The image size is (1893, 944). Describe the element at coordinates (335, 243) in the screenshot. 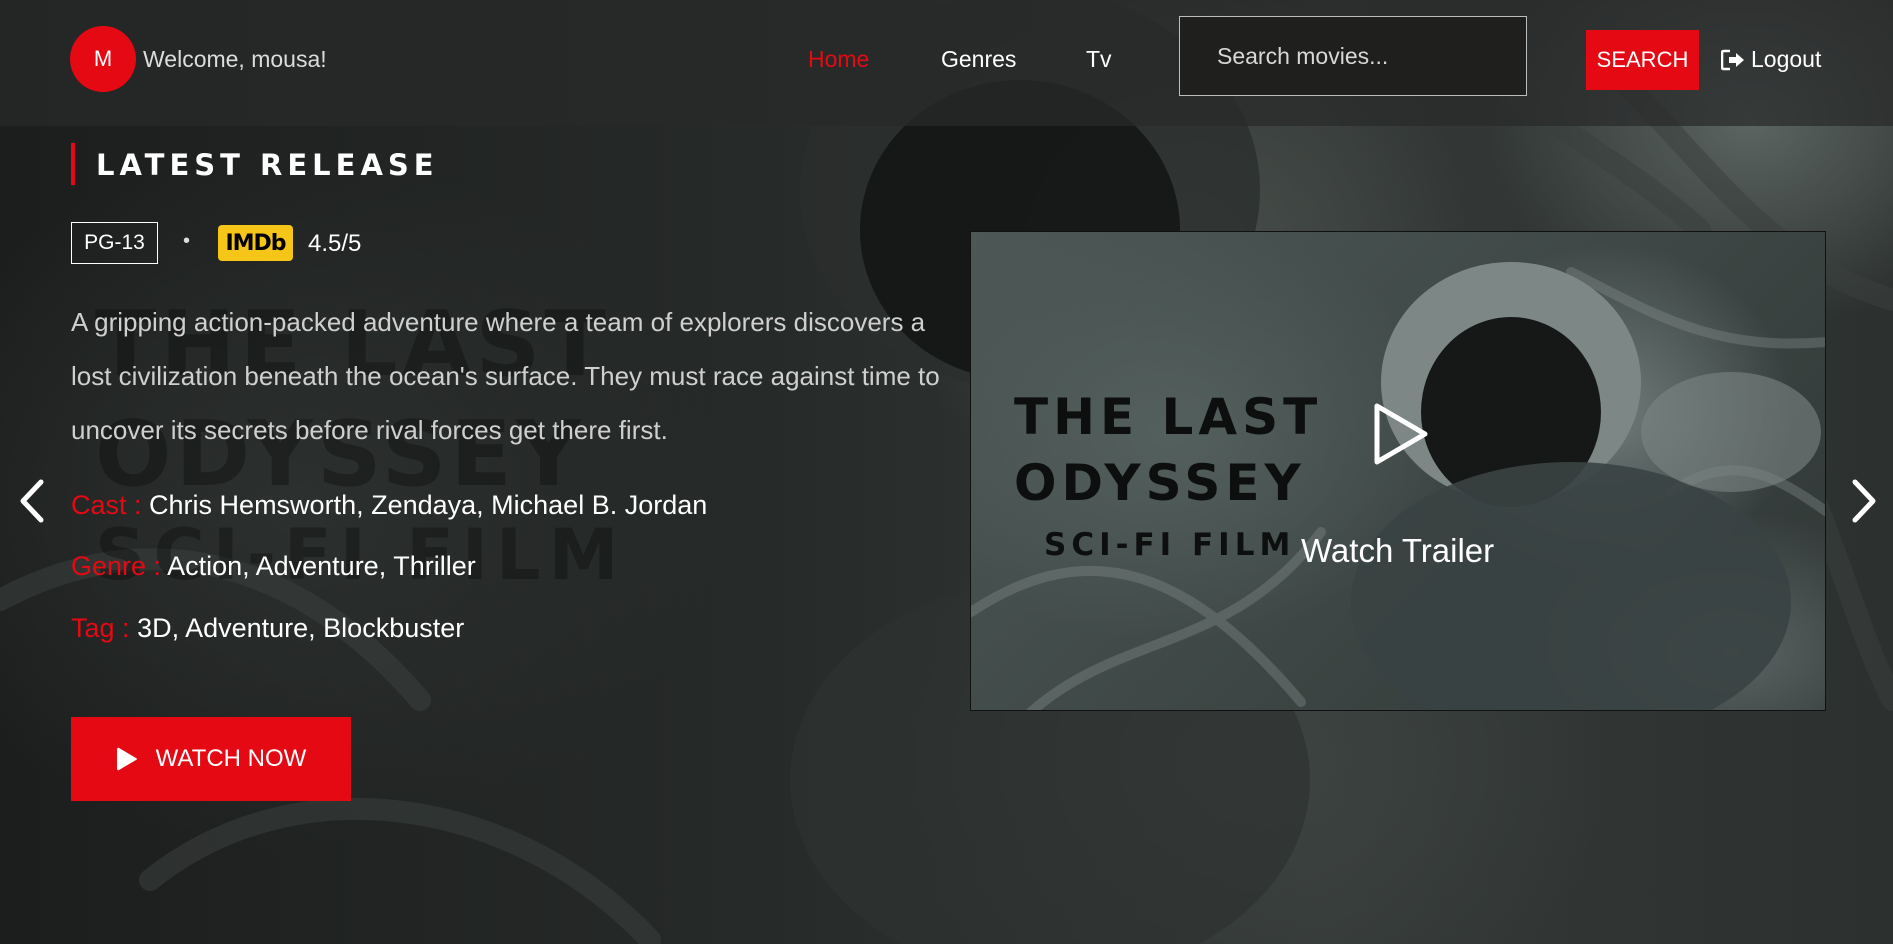

I see `imdb-score: 4.5/5` at that location.